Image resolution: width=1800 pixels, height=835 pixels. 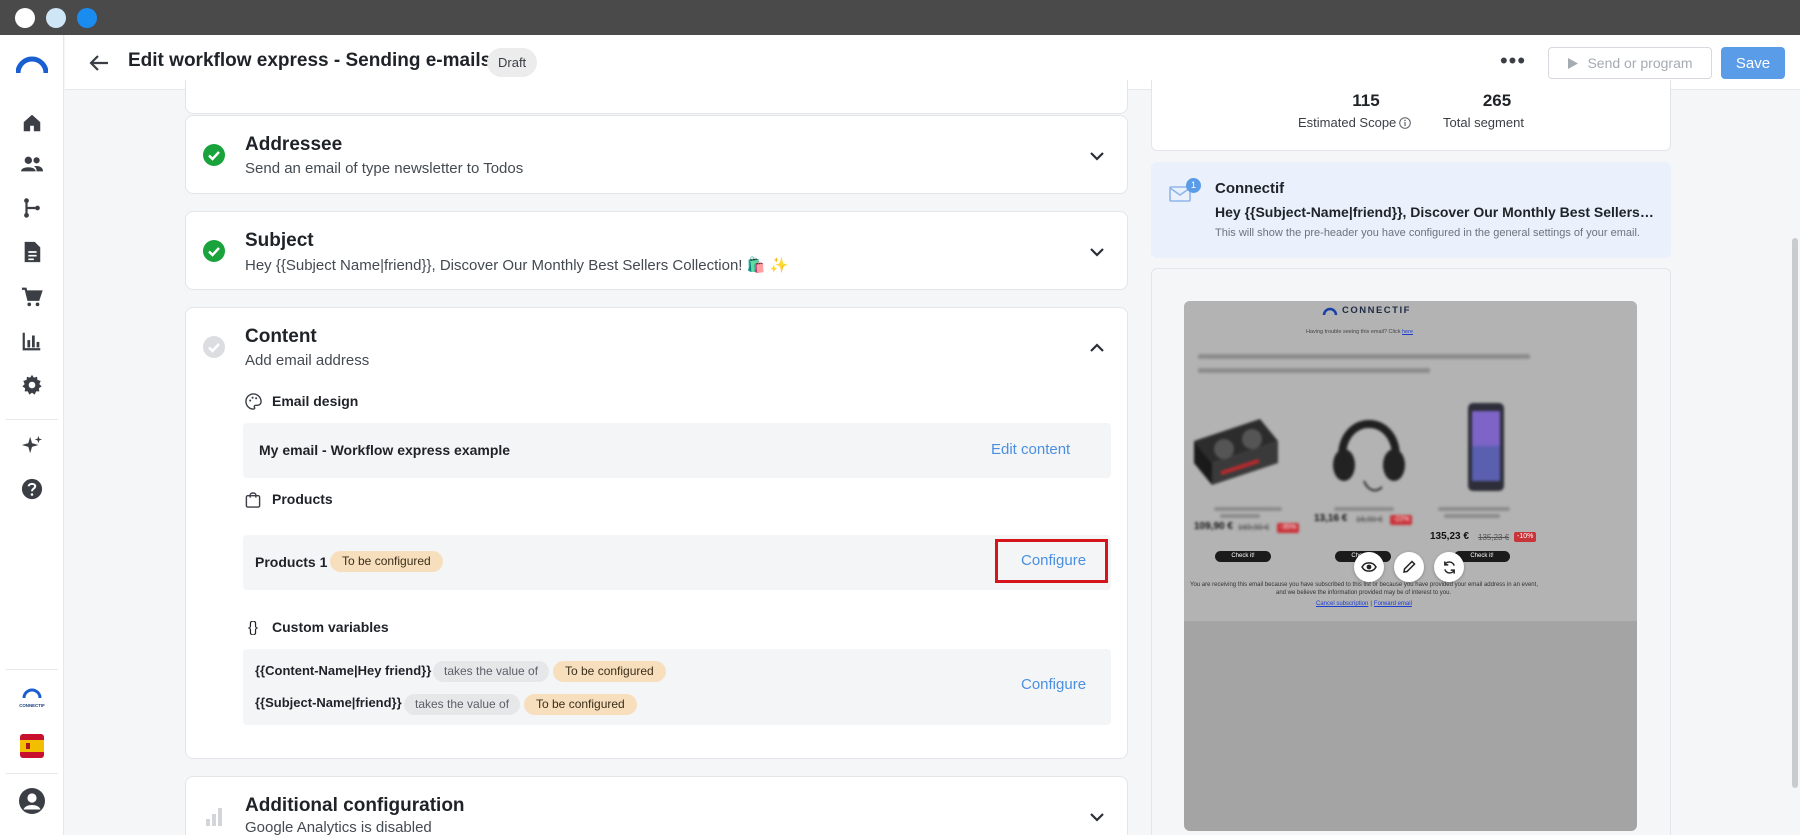 I want to click on product-discount-badge: -22%, so click(x=1401, y=520).